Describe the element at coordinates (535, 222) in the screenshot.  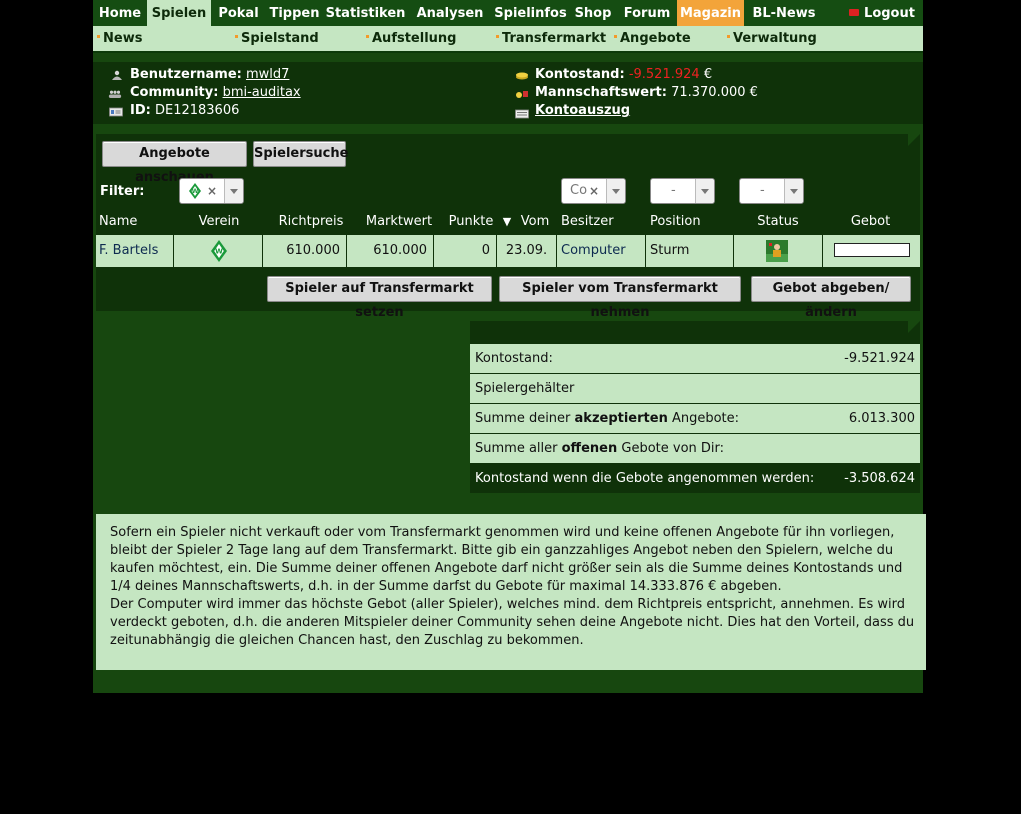
I see `col-header-vom: Vom` at that location.